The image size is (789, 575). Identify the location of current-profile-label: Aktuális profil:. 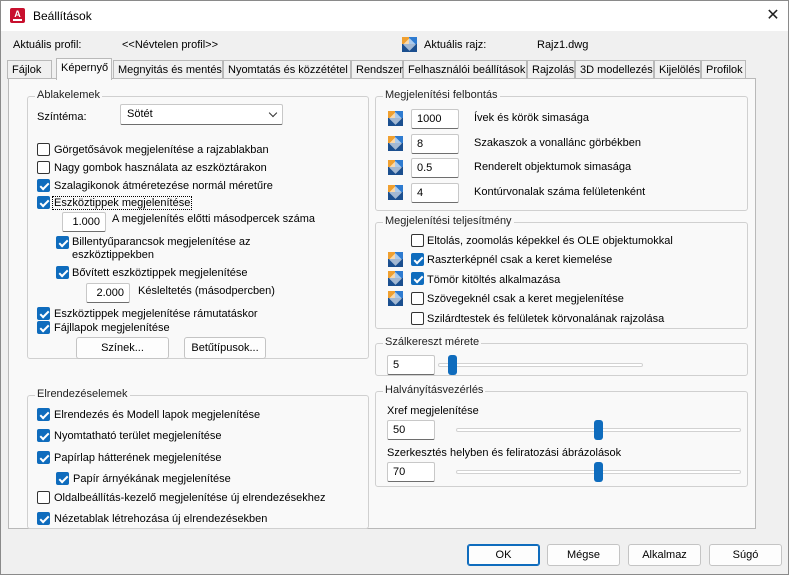
(47, 45).